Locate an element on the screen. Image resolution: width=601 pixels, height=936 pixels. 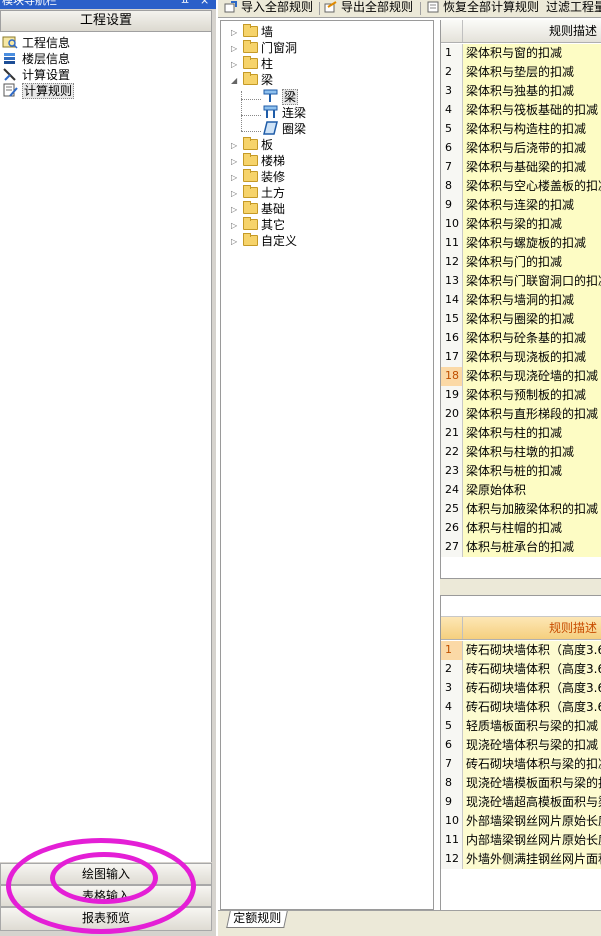
table-row: 14 梁体积与墙洞的扣减 is located at coordinates (521, 300).